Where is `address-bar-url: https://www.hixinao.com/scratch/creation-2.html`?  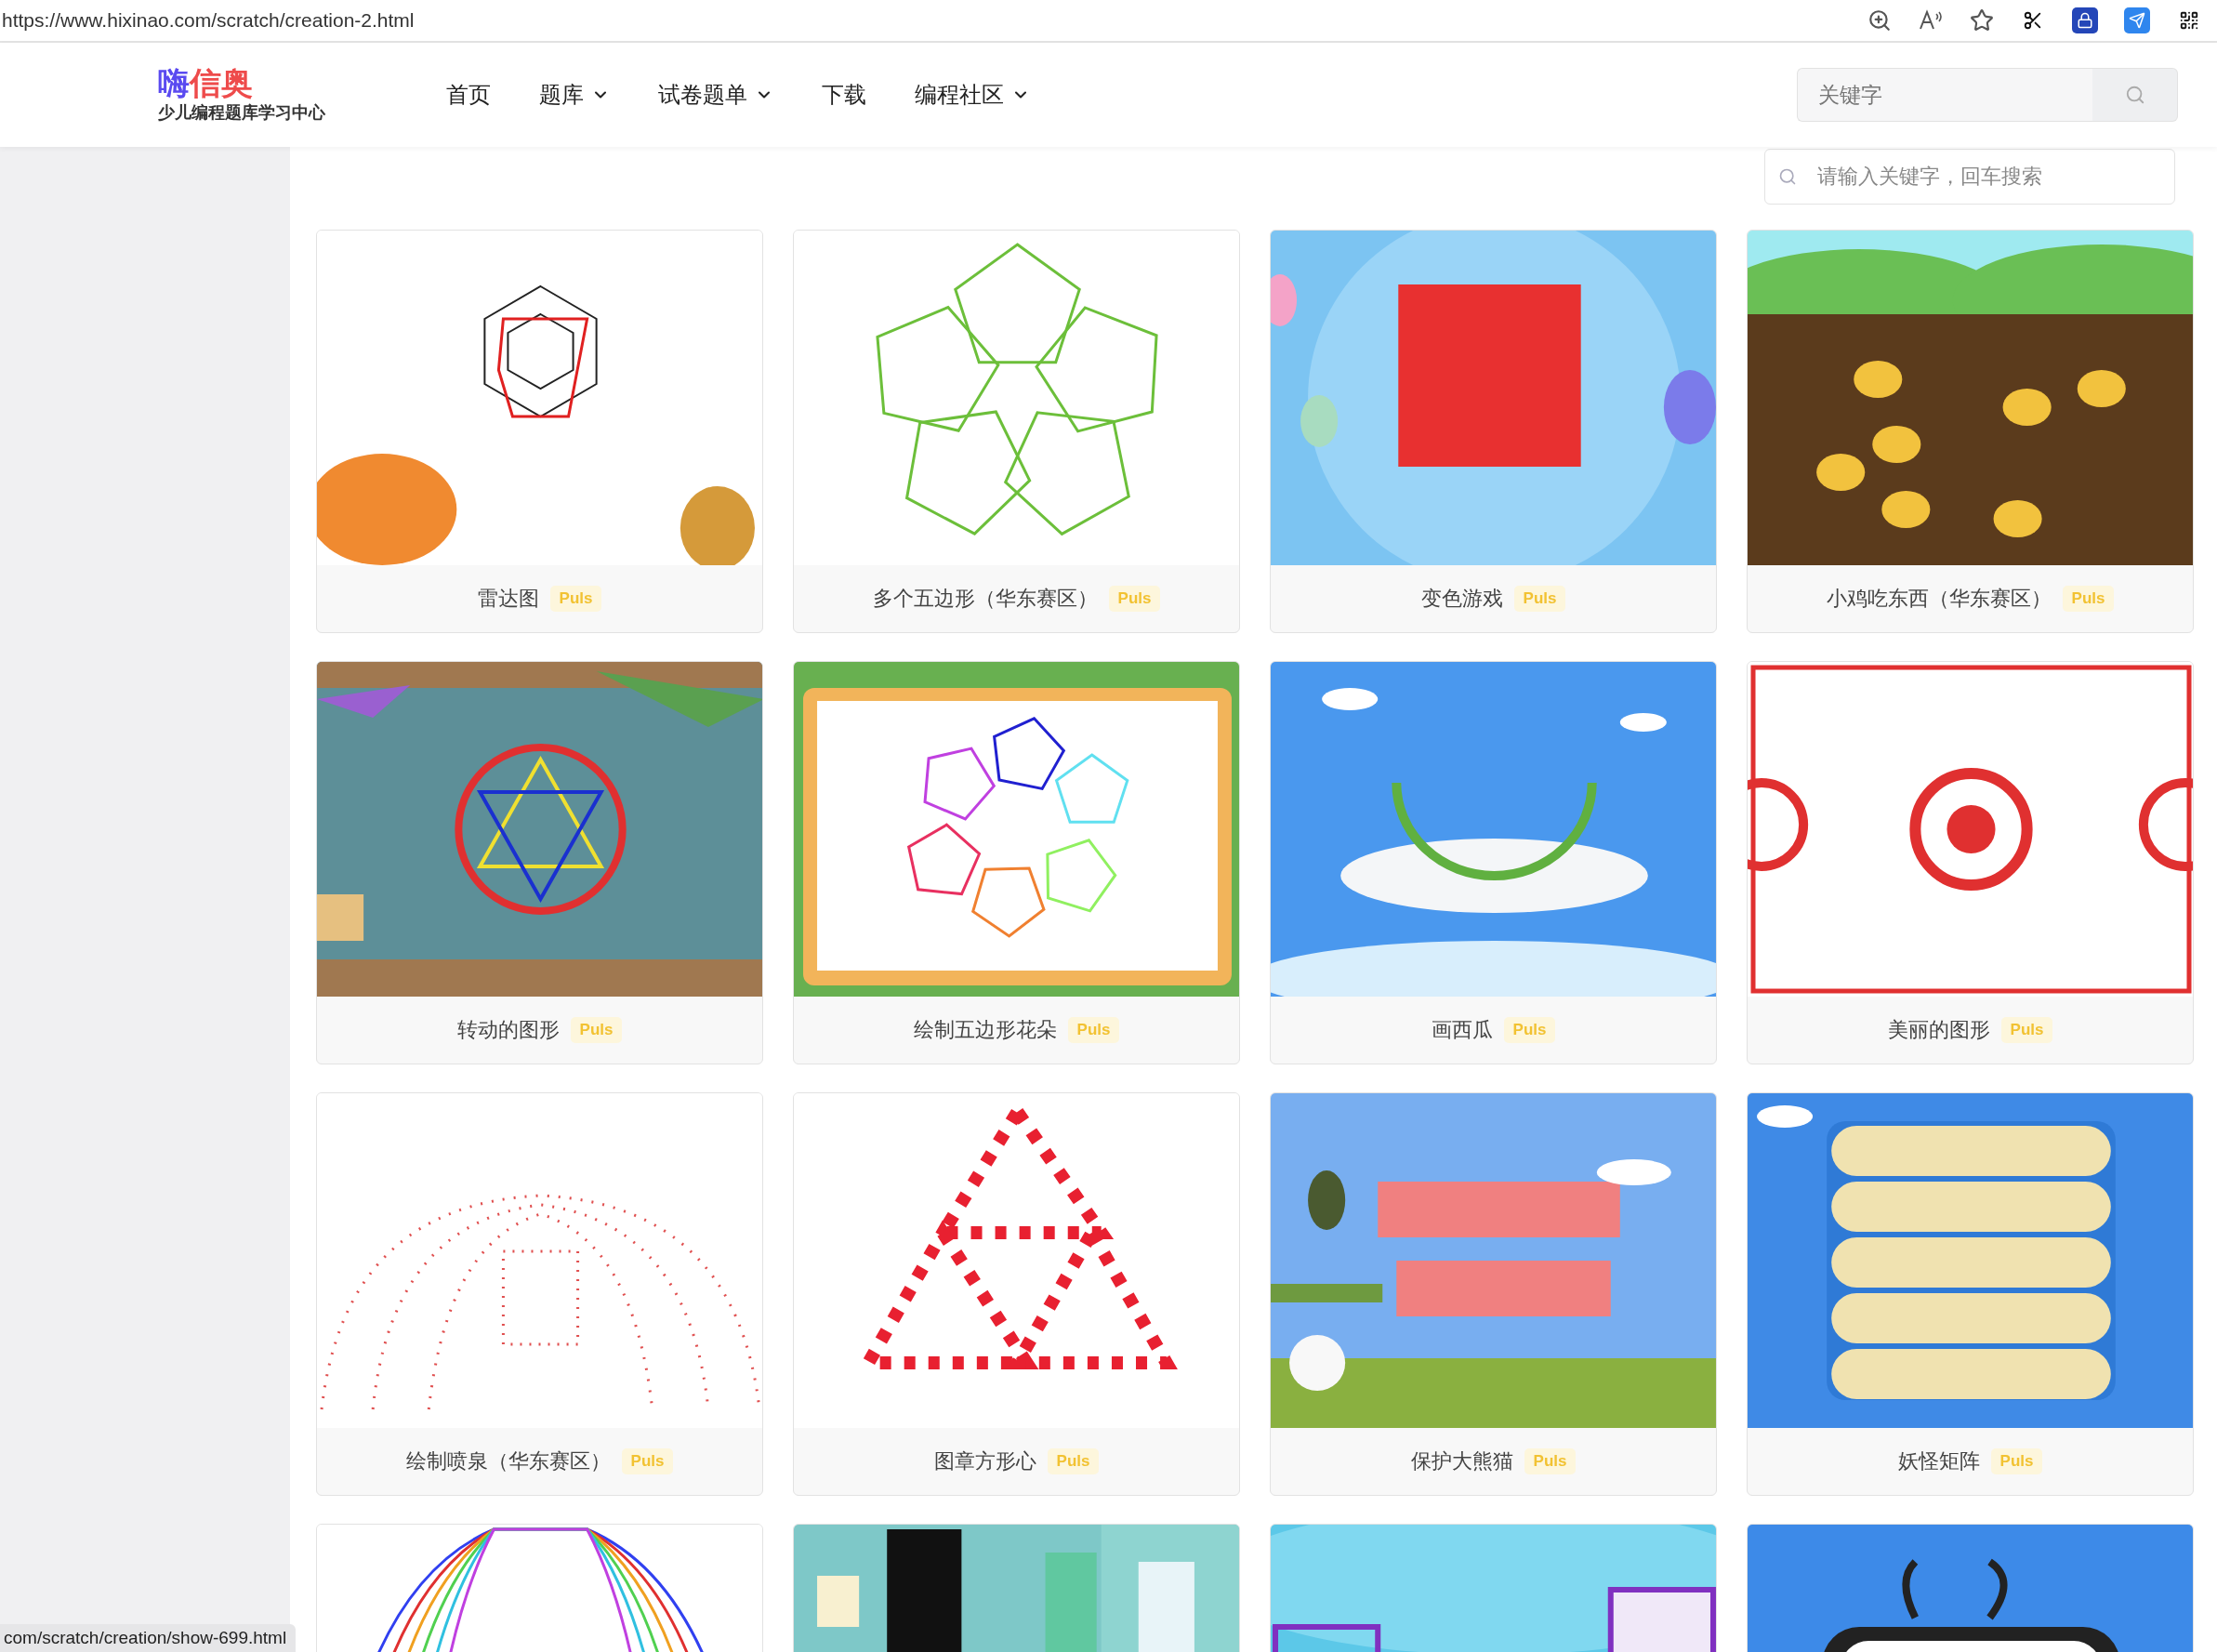 address-bar-url: https://www.hixinao.com/scratch/creation-2.html is located at coordinates (933, 20).